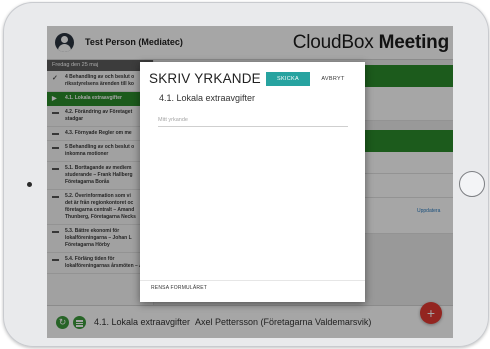 The image size is (490, 349). I want to click on clear-form-button: RENSA FORMULÄRET, so click(179, 288).